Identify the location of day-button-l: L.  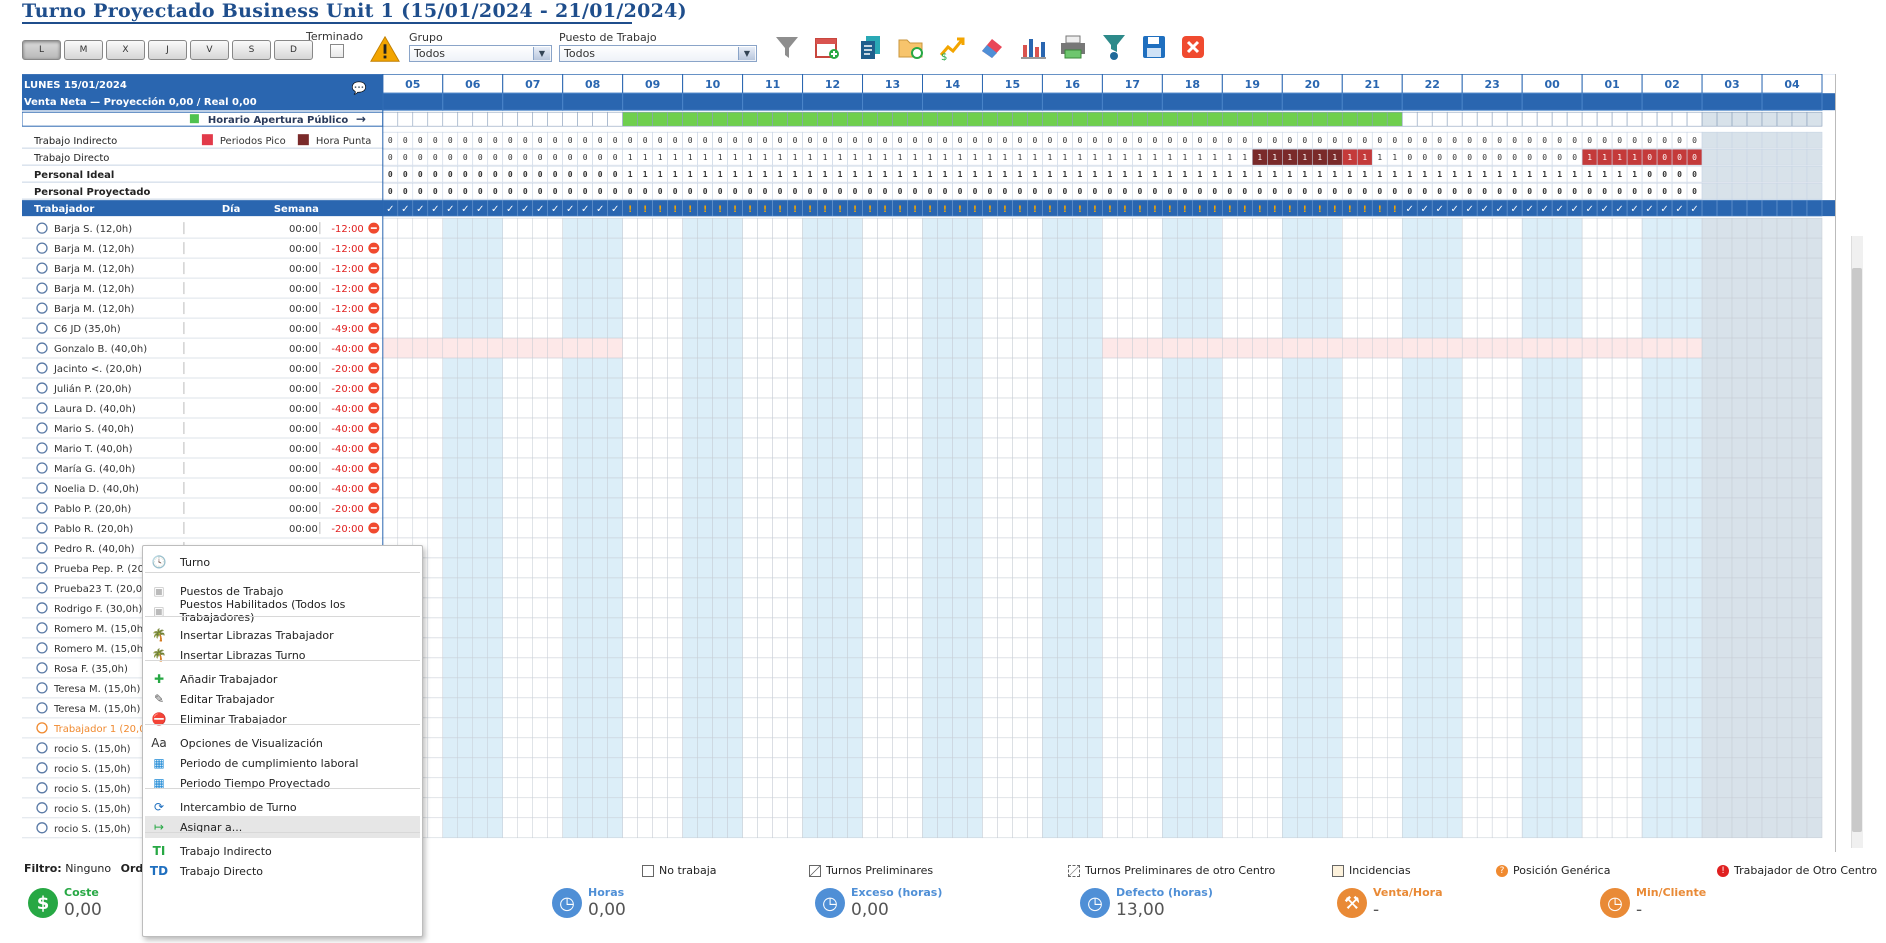
(41, 50).